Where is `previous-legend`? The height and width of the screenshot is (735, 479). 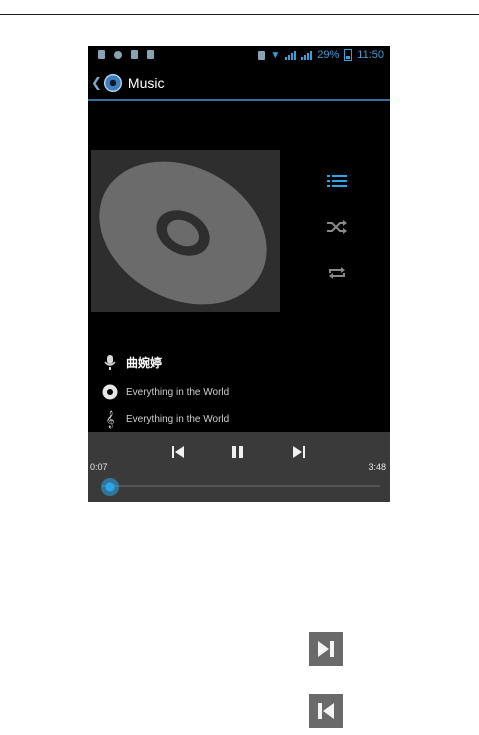
previous-legend is located at coordinates (326, 711).